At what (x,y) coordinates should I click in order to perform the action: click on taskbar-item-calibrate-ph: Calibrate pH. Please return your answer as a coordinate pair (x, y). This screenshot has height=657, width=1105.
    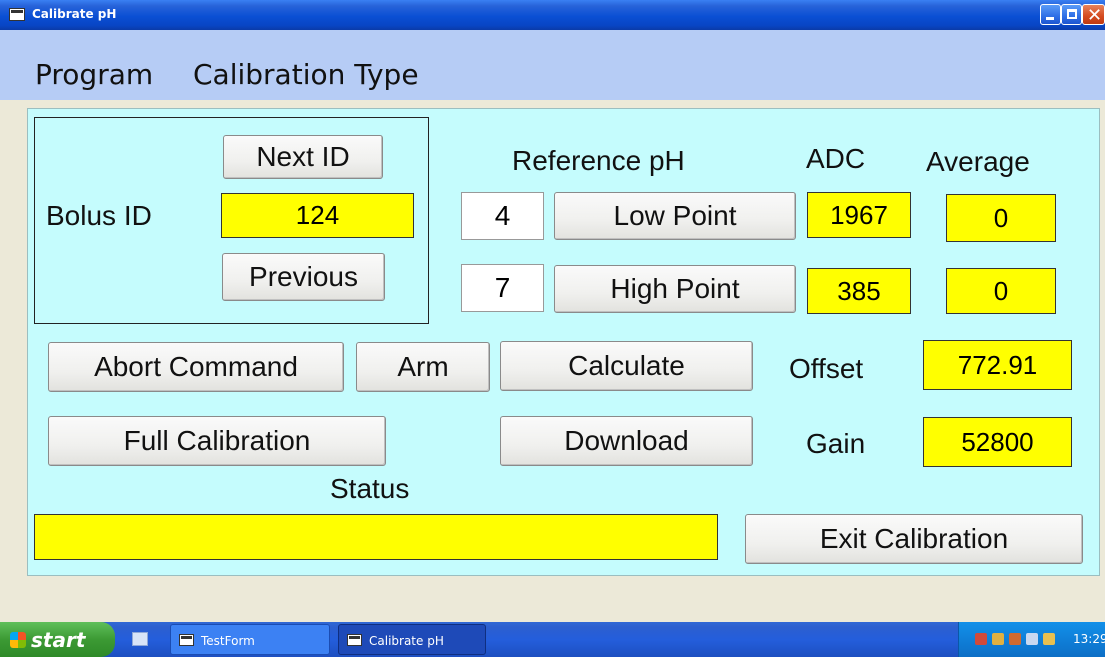
    Looking at the image, I should click on (412, 639).